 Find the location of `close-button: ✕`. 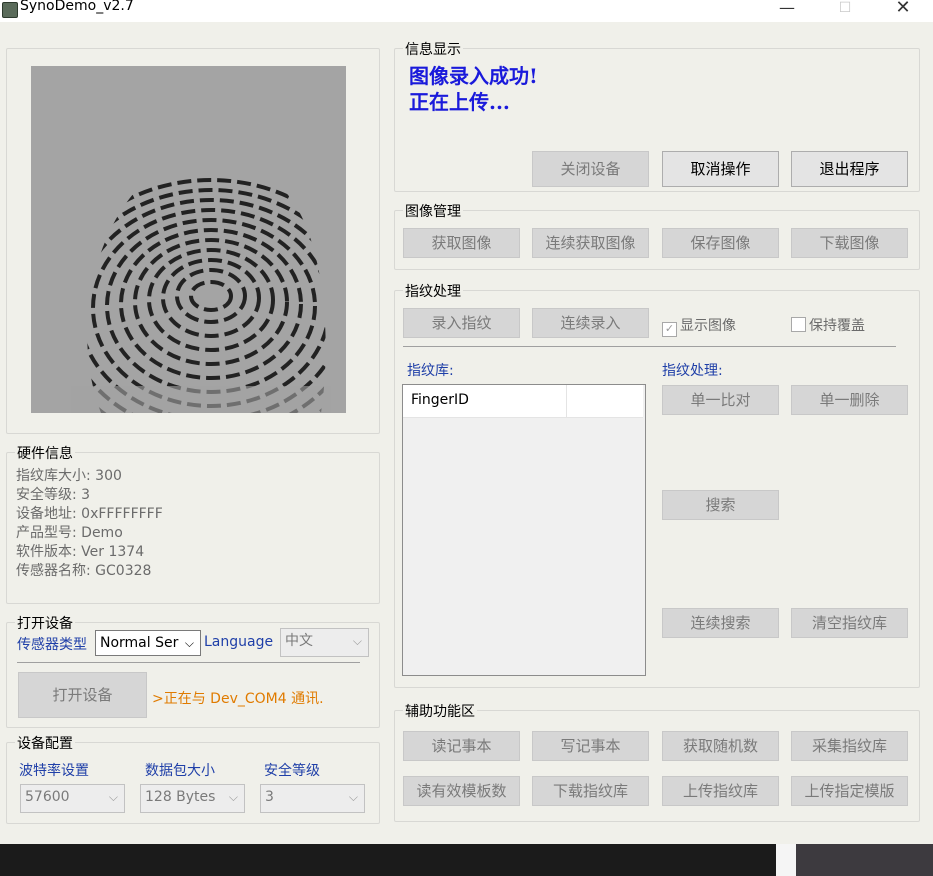

close-button: ✕ is located at coordinates (903, 10).